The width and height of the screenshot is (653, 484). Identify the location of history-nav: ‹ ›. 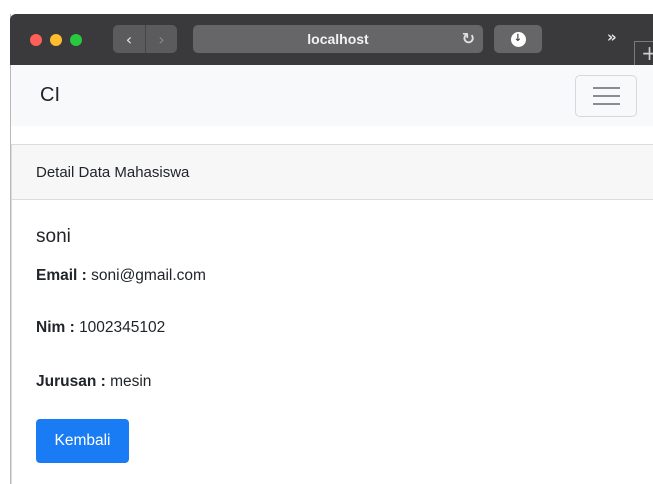
(145, 39).